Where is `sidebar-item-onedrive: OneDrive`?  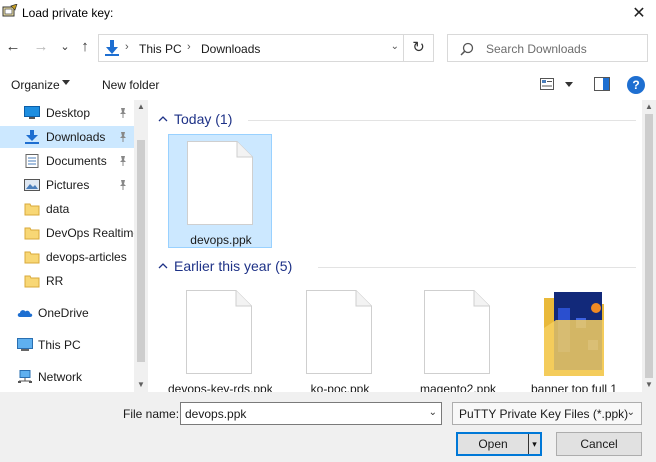 sidebar-item-onedrive: OneDrive is located at coordinates (67, 313).